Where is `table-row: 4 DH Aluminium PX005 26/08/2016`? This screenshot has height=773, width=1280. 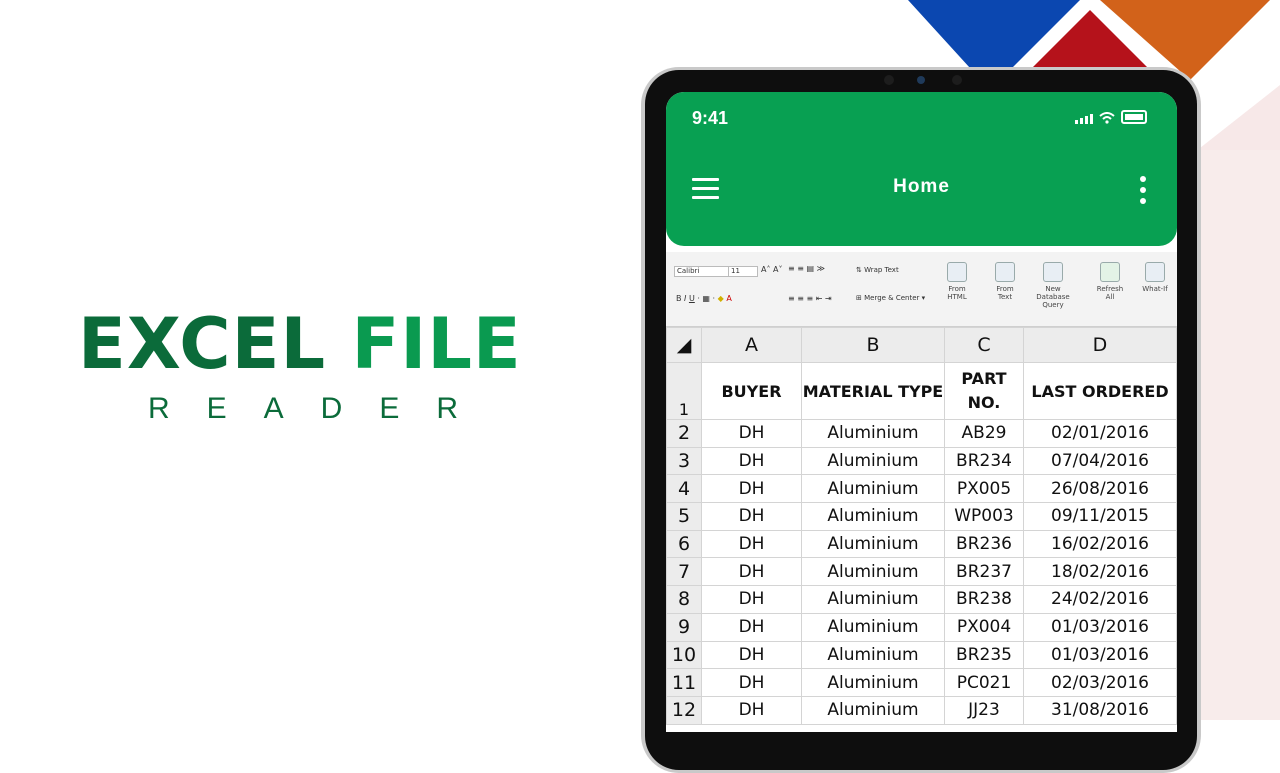
table-row: 4 DH Aluminium PX005 26/08/2016 is located at coordinates (921, 489).